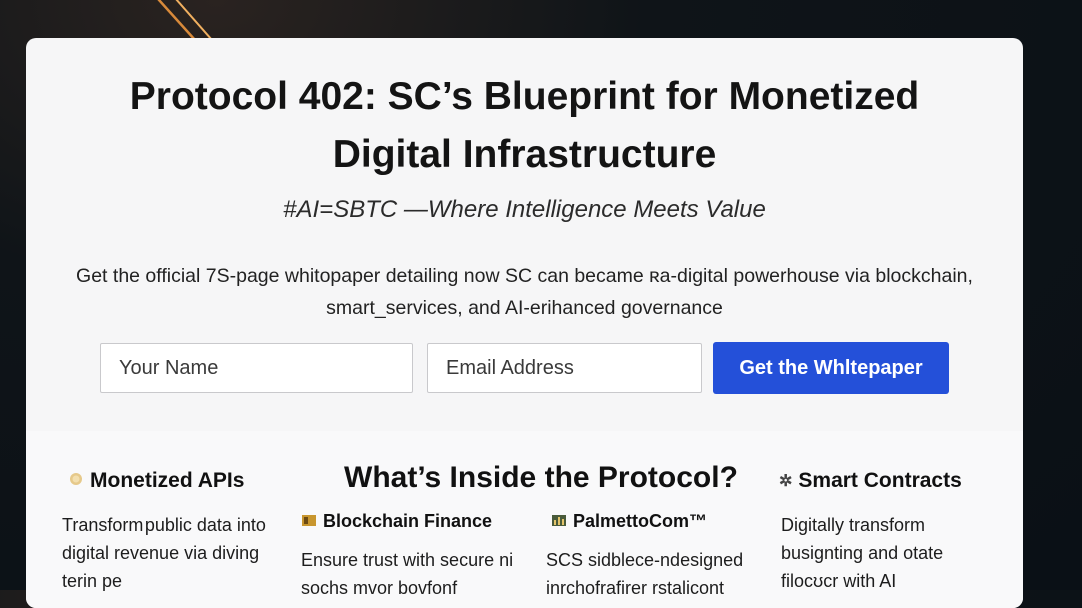 Image resolution: width=1082 pixels, height=608 pixels. Describe the element at coordinates (185, 20) in the screenshot. I see `light-streak-decoration` at that location.